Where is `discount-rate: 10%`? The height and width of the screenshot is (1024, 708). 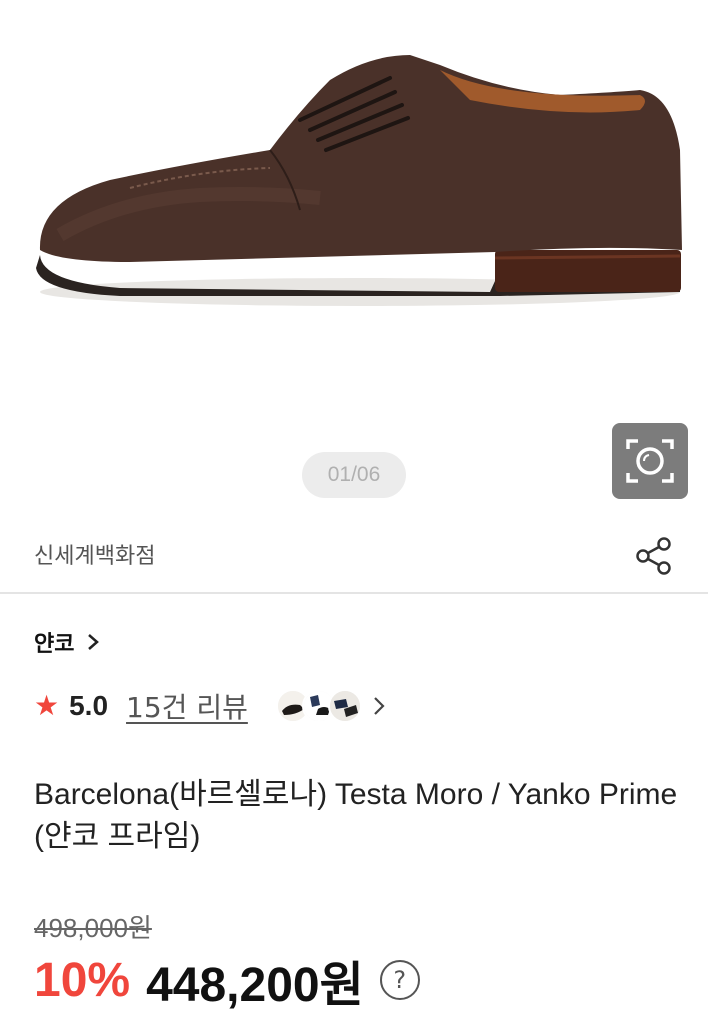
discount-rate: 10% is located at coordinates (82, 980).